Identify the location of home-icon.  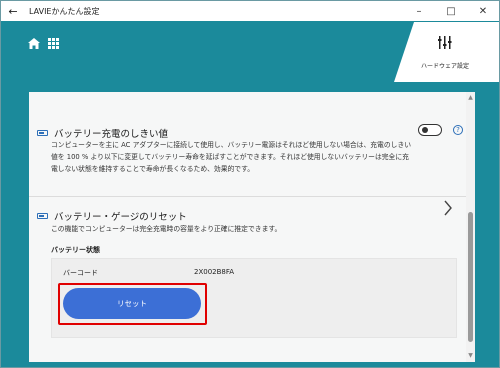
(34, 43).